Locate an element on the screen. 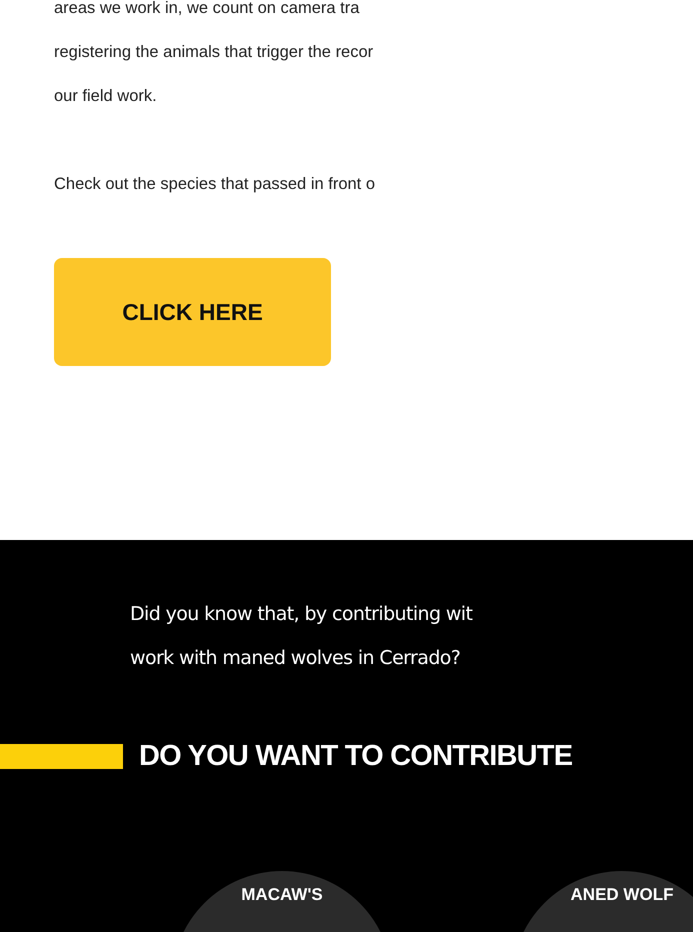 The width and height of the screenshot is (693, 932). section-heading: DO YOU WANT TO CONTRIBUTE is located at coordinates (355, 756).